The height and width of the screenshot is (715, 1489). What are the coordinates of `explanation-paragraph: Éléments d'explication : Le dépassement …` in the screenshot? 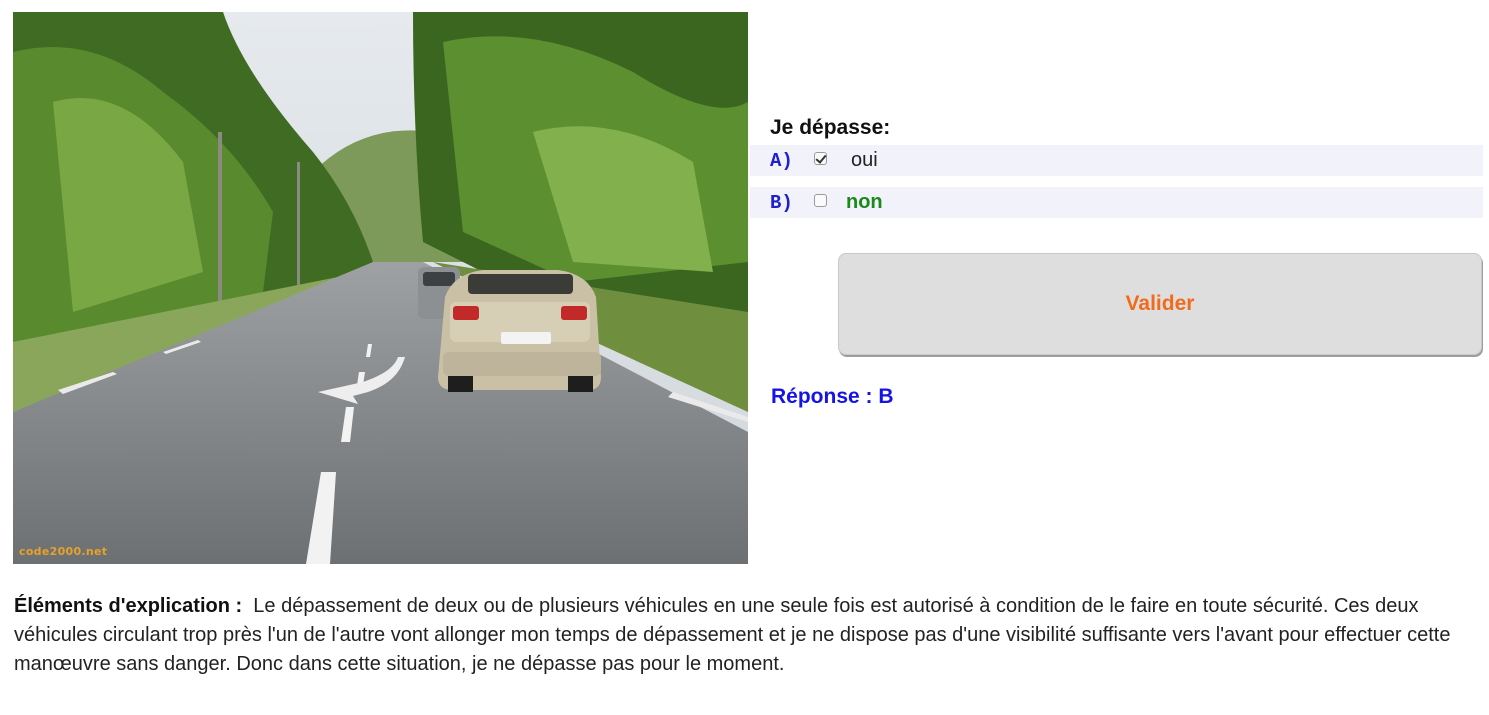 It's located at (744, 635).